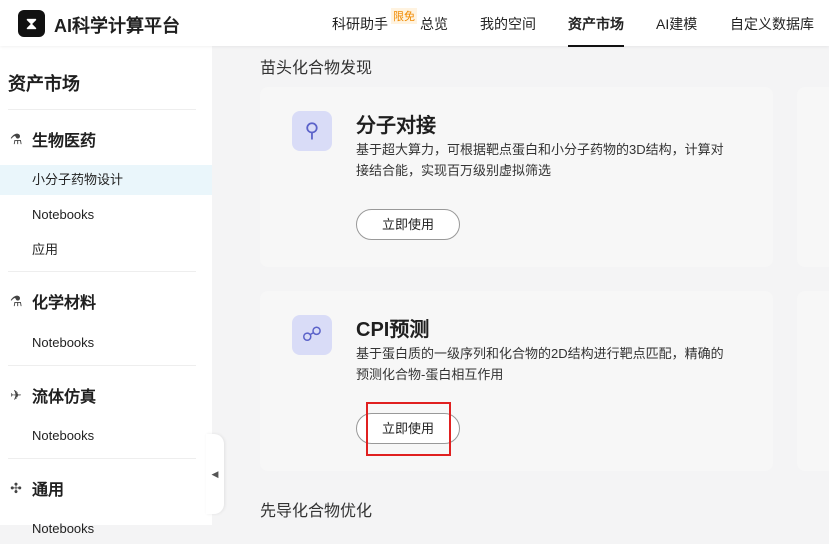  What do you see at coordinates (215, 474) in the screenshot?
I see `collapse-sidebar-button: ◀` at bounding box center [215, 474].